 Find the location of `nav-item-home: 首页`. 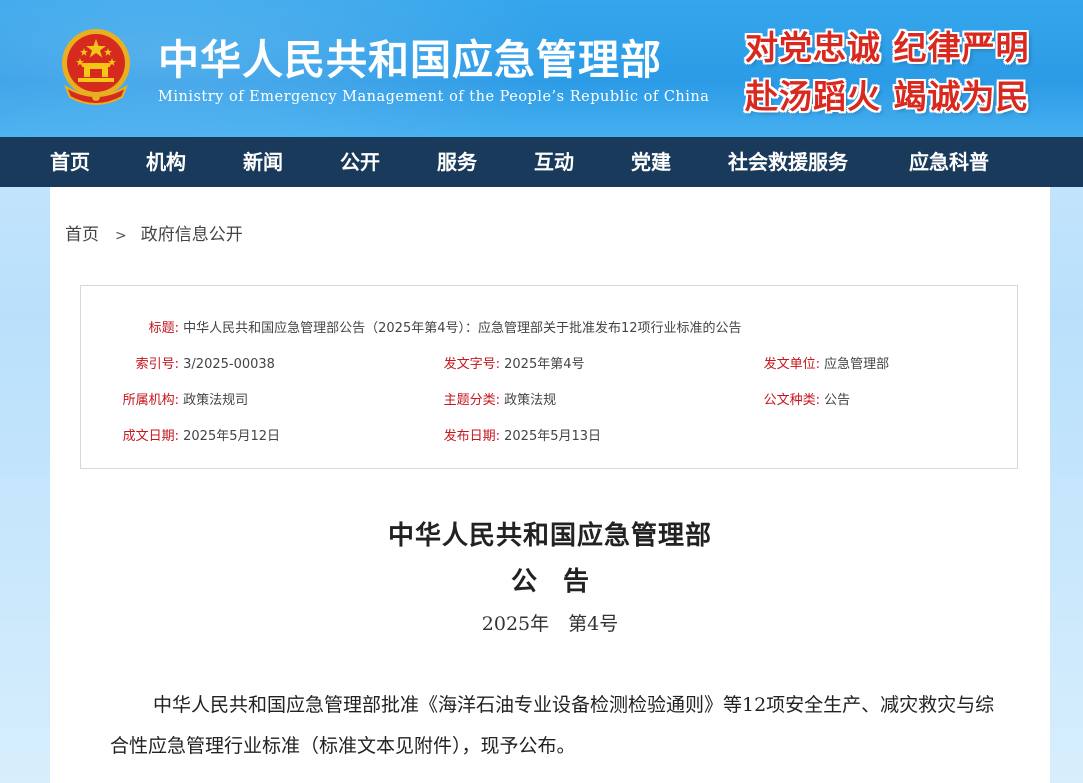

nav-item-home: 首页 is located at coordinates (70, 162).